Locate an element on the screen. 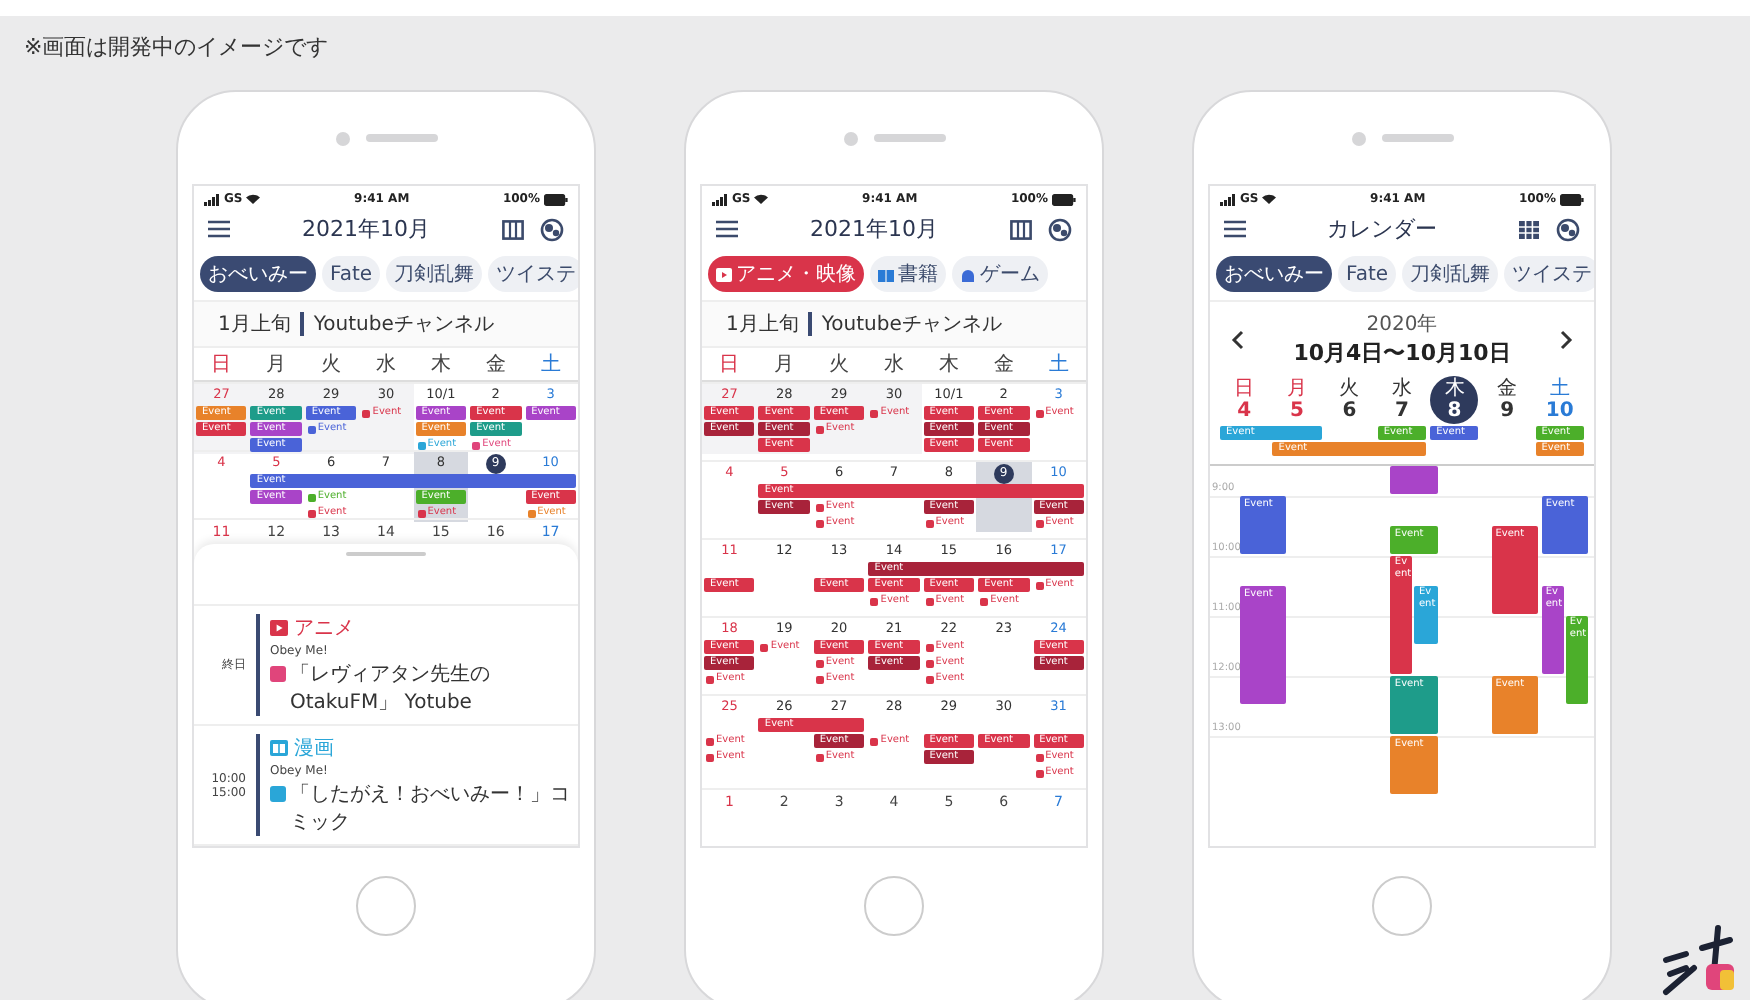  screen-title: カレンダー is located at coordinates (1382, 229).